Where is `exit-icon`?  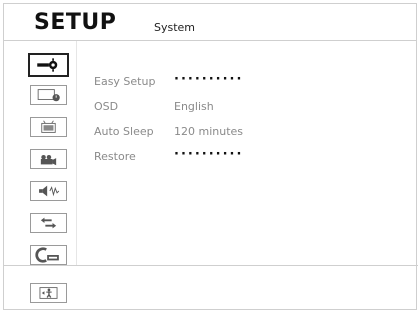 exit-icon is located at coordinates (48, 293).